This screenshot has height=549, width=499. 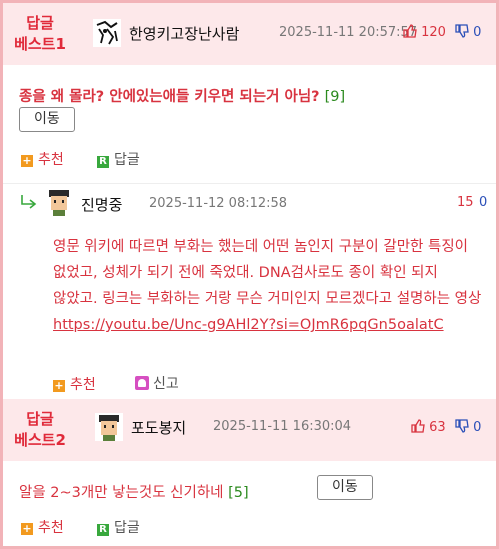 I want to click on best1-upvote: 120, so click(x=424, y=32).